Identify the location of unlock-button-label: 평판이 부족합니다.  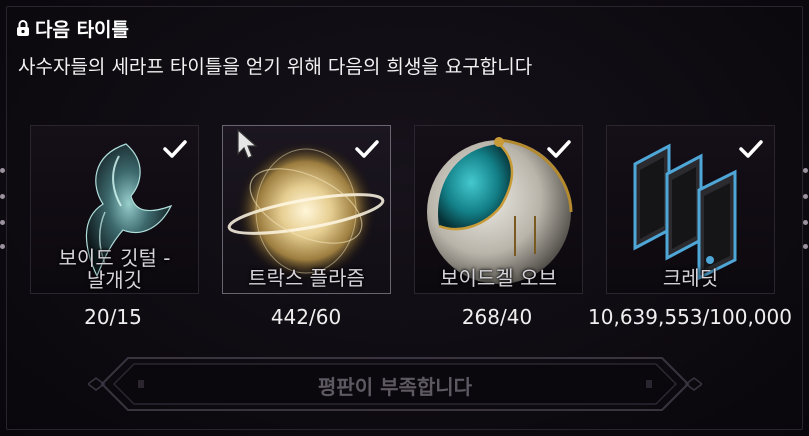
(395, 387).